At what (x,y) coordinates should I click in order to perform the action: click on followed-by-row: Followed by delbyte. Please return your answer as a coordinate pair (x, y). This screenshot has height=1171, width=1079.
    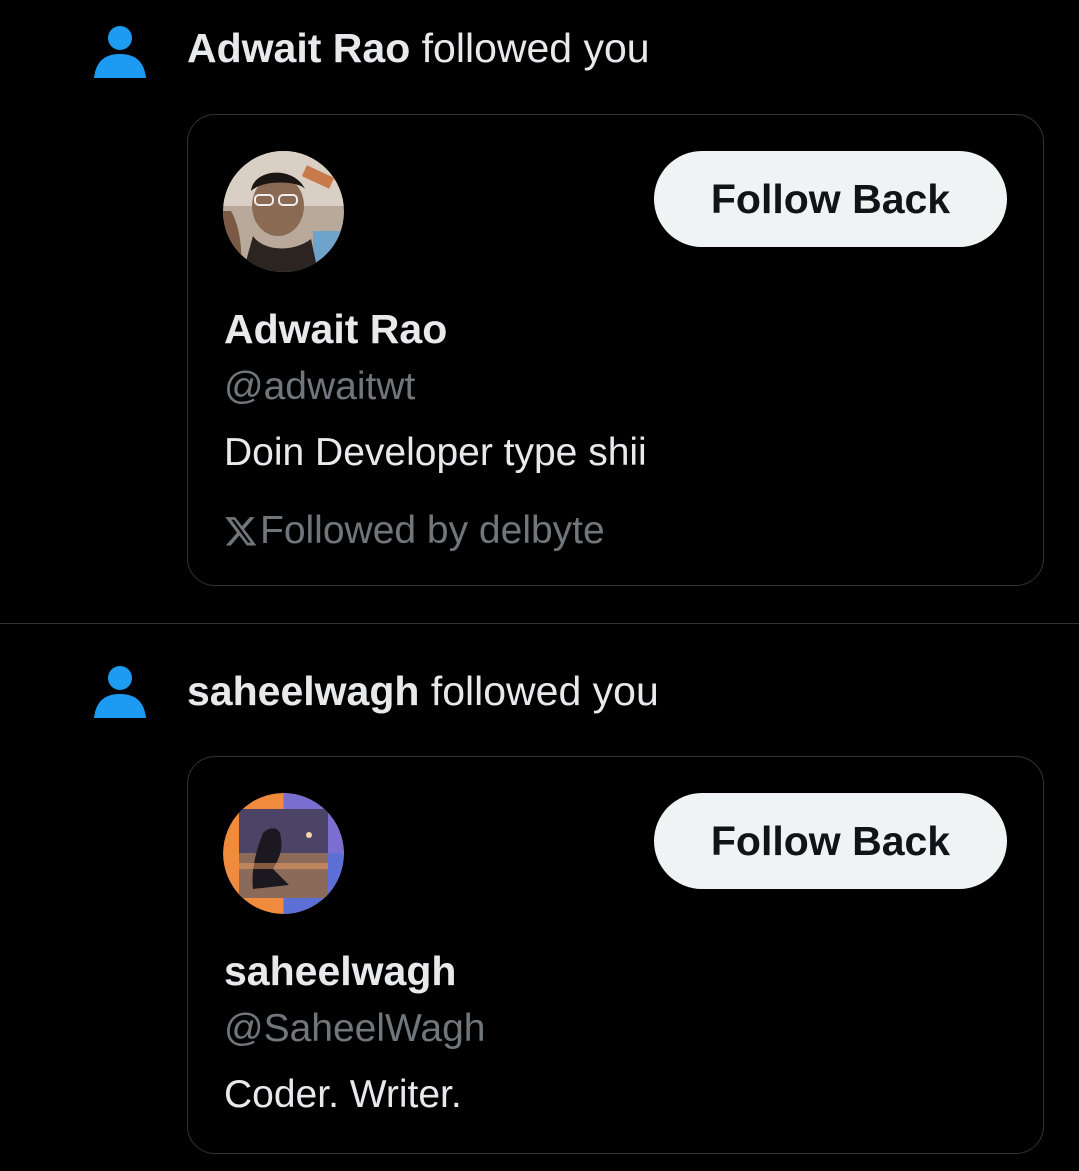
    Looking at the image, I should click on (414, 531).